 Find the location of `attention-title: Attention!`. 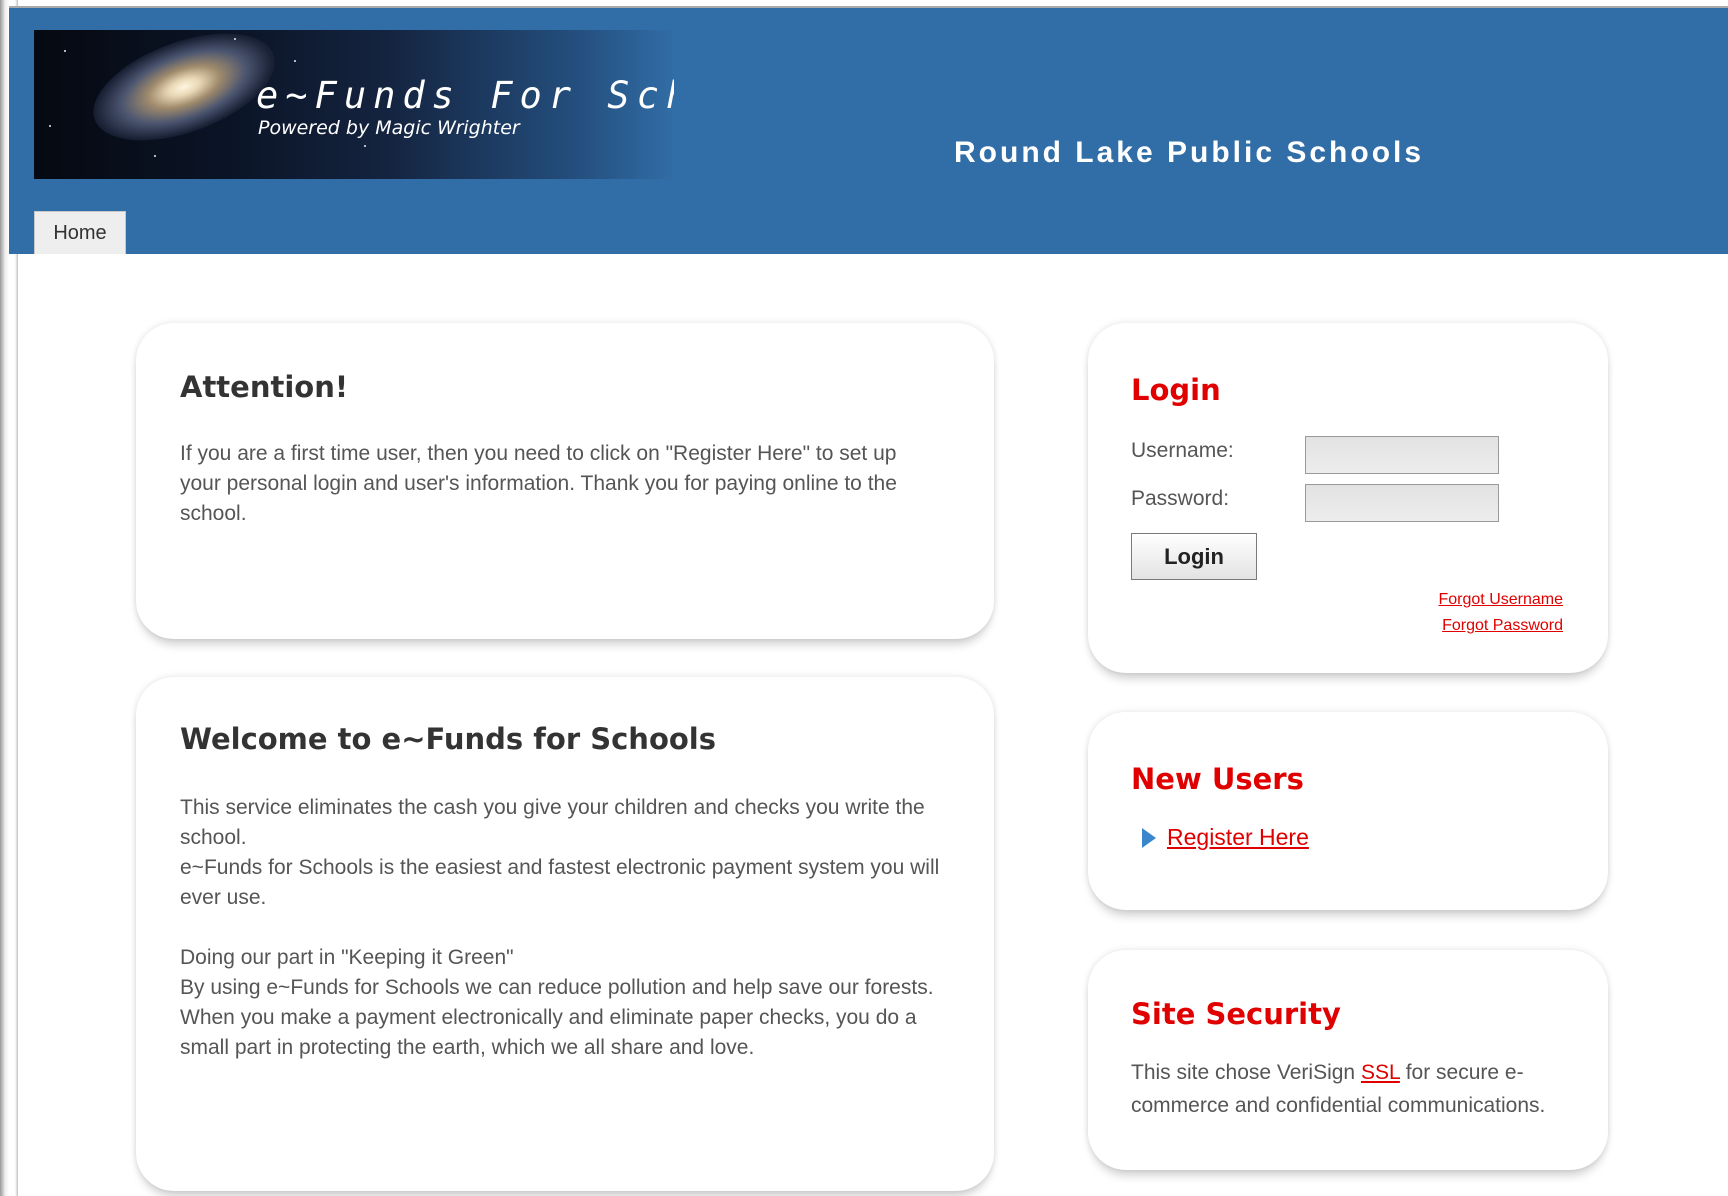

attention-title: Attention! is located at coordinates (264, 387).